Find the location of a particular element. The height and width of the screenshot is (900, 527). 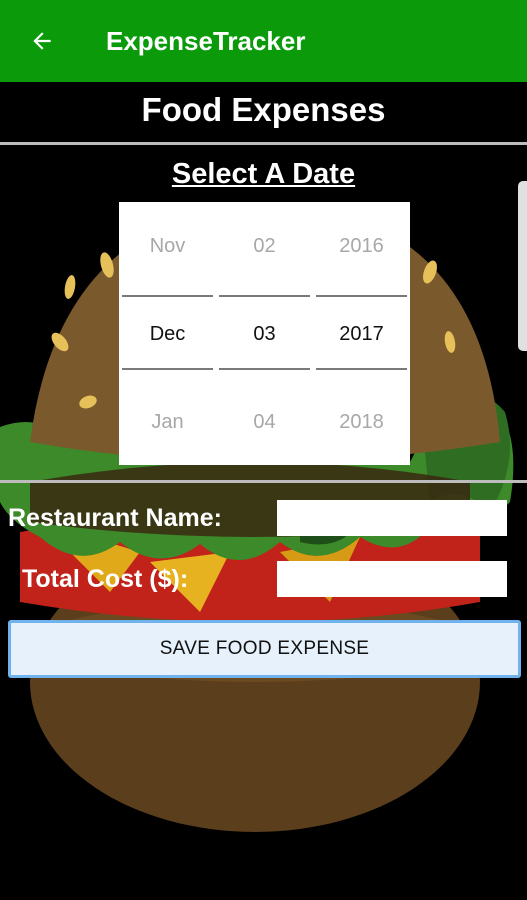

day-column: 02 03 04 is located at coordinates (264, 333).